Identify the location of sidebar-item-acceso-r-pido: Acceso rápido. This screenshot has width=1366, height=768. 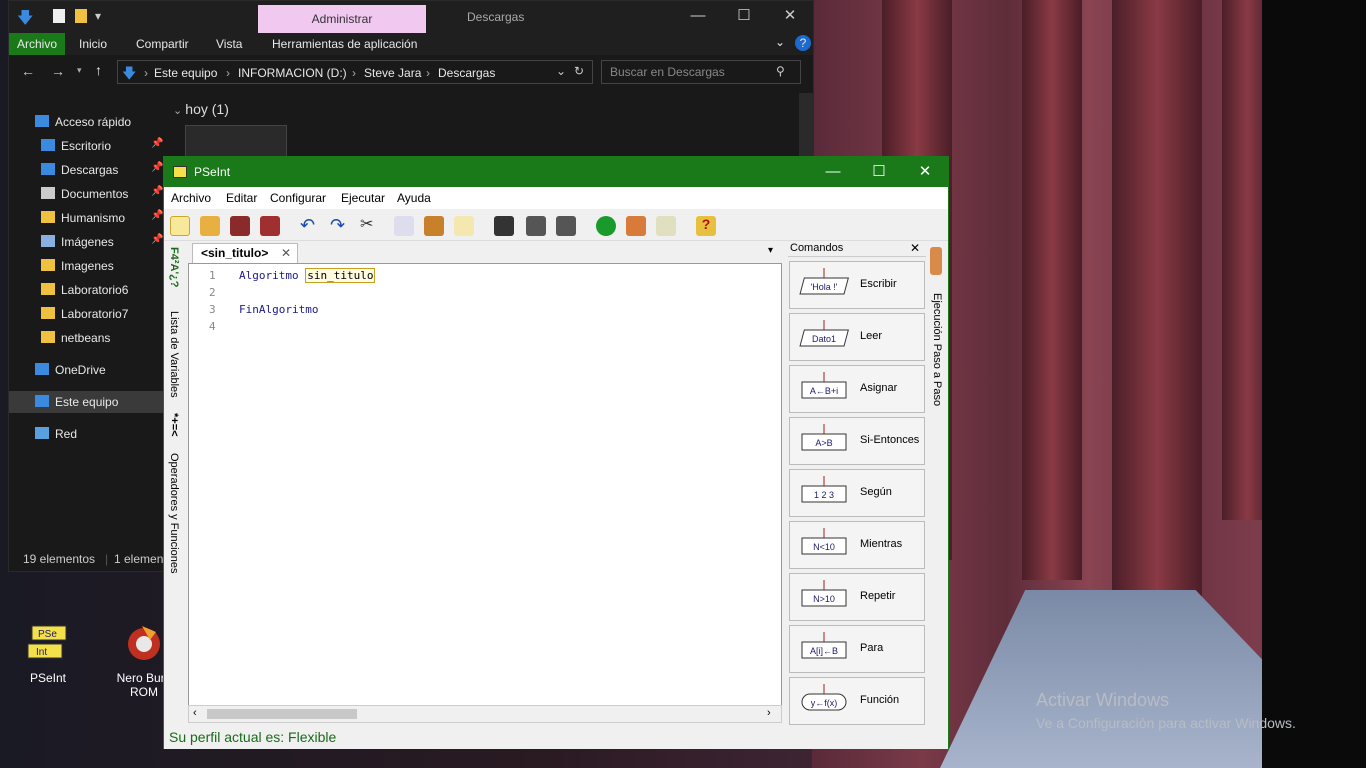
(88, 122).